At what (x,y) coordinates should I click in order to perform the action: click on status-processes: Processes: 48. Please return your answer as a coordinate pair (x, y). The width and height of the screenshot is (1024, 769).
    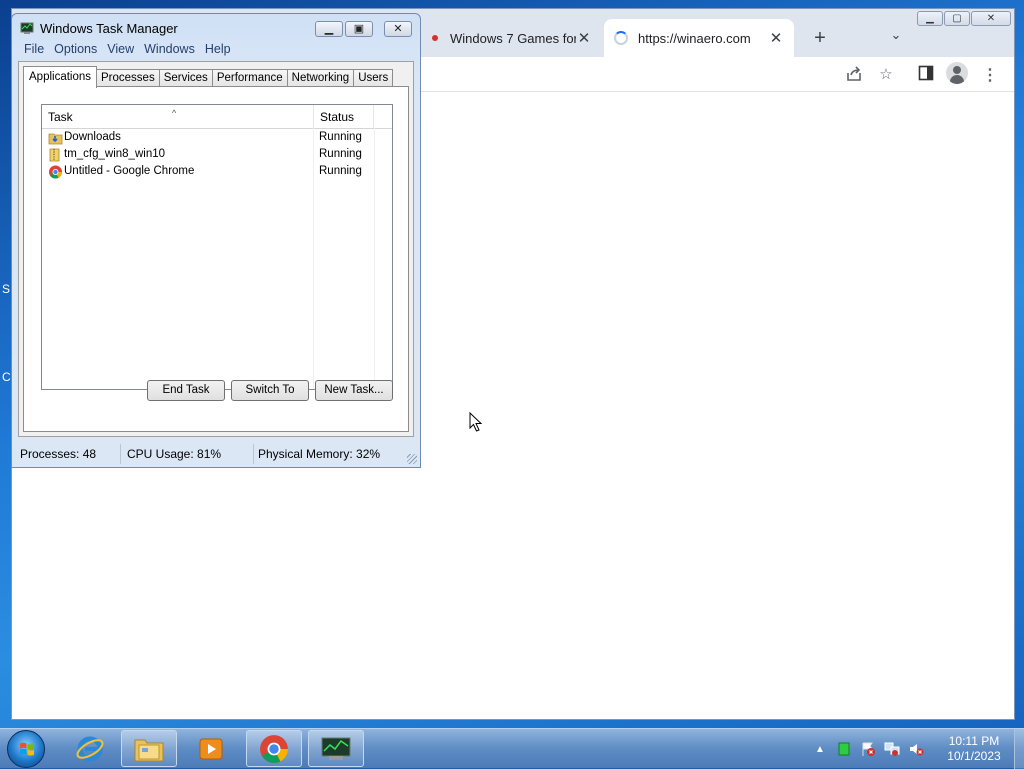
    Looking at the image, I should click on (70, 454).